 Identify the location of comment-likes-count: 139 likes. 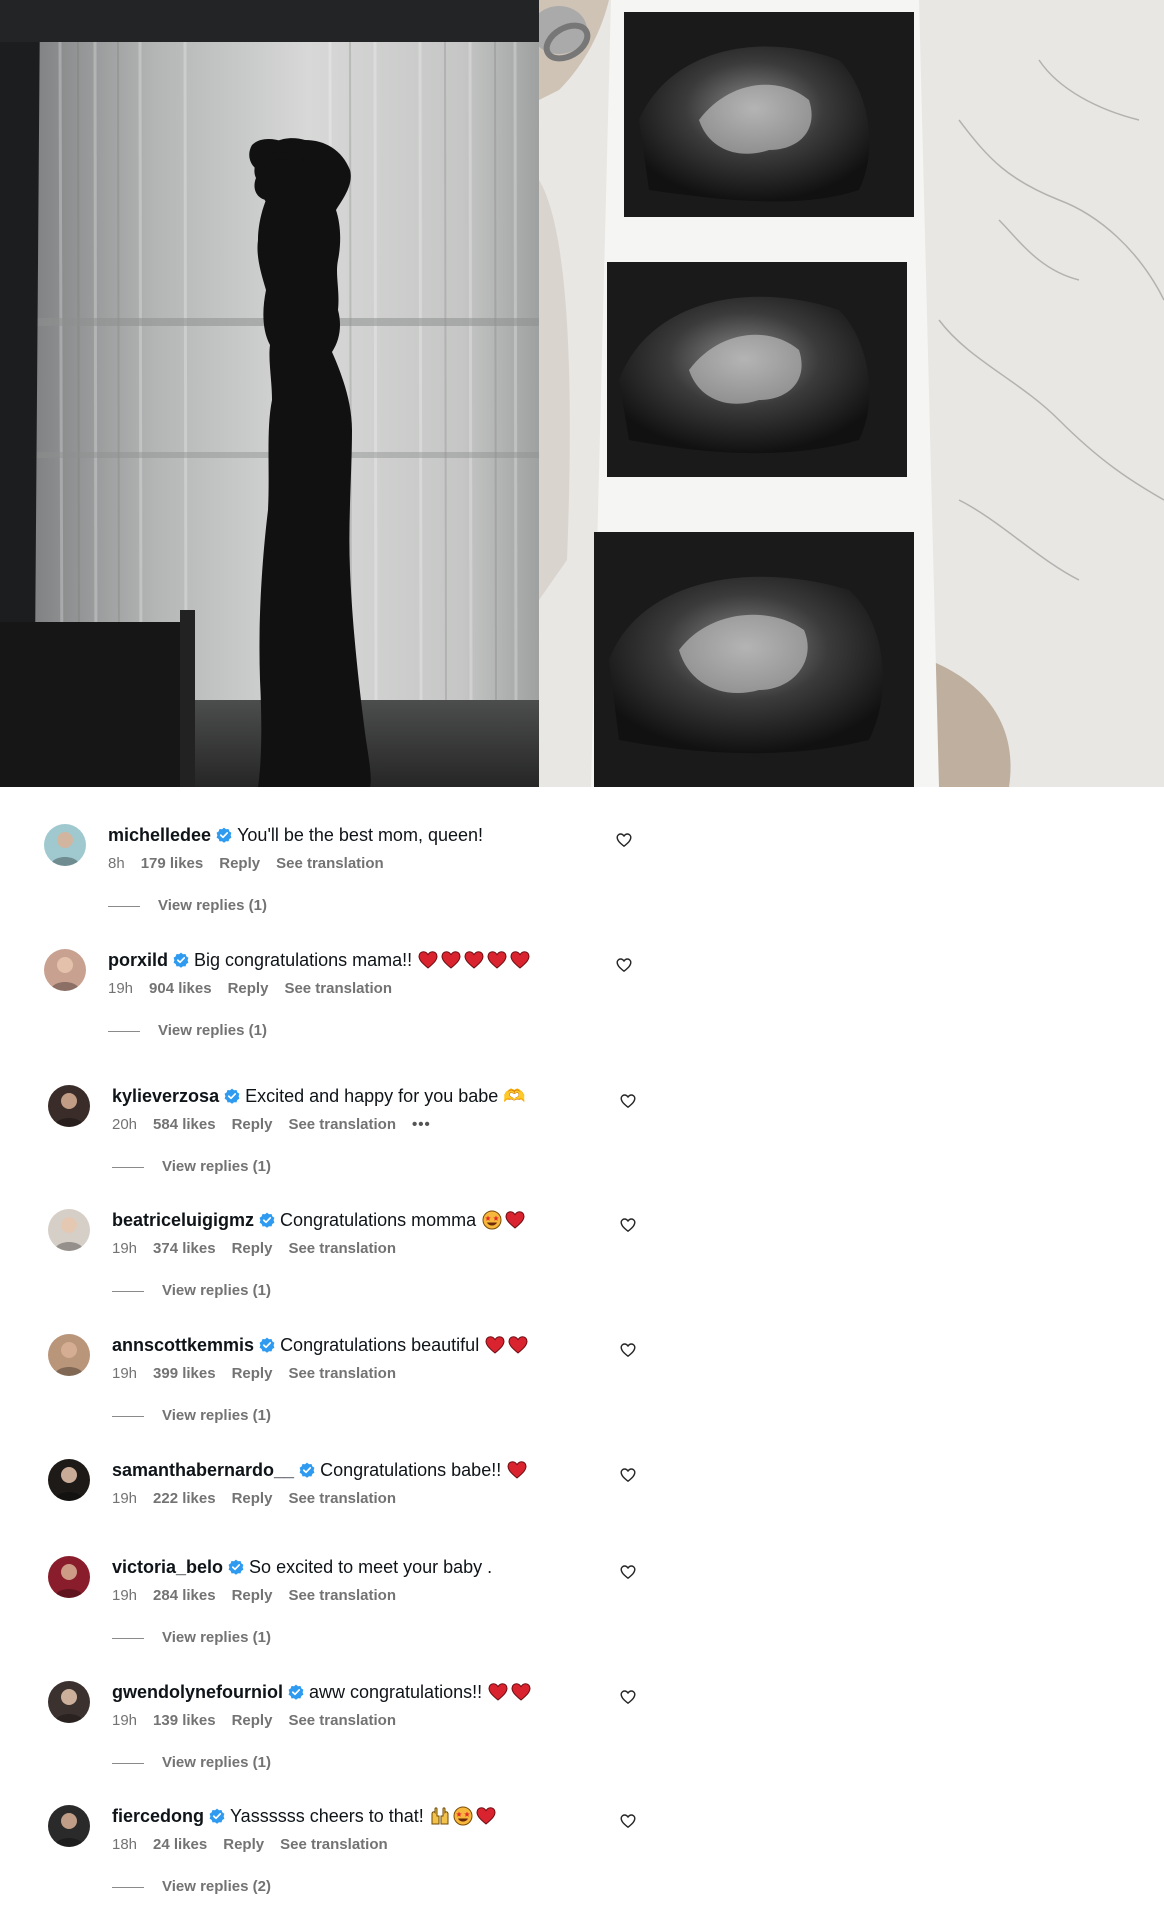
(184, 1721).